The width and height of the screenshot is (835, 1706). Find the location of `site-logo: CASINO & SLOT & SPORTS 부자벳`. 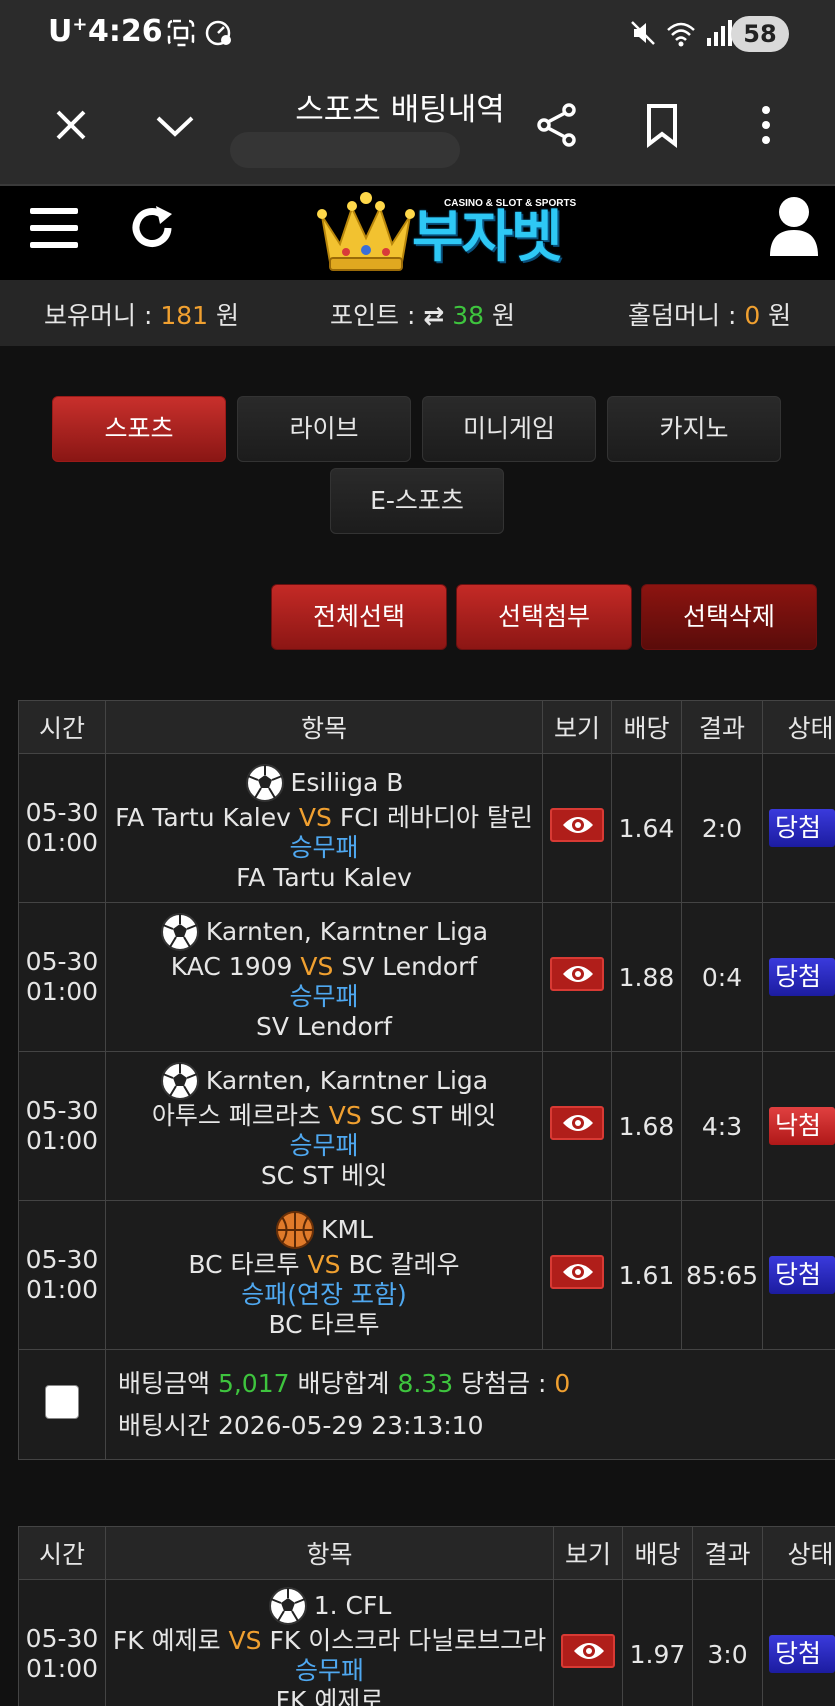

site-logo: CASINO & SLOT & SPORTS 부자벳 is located at coordinates (456, 232).